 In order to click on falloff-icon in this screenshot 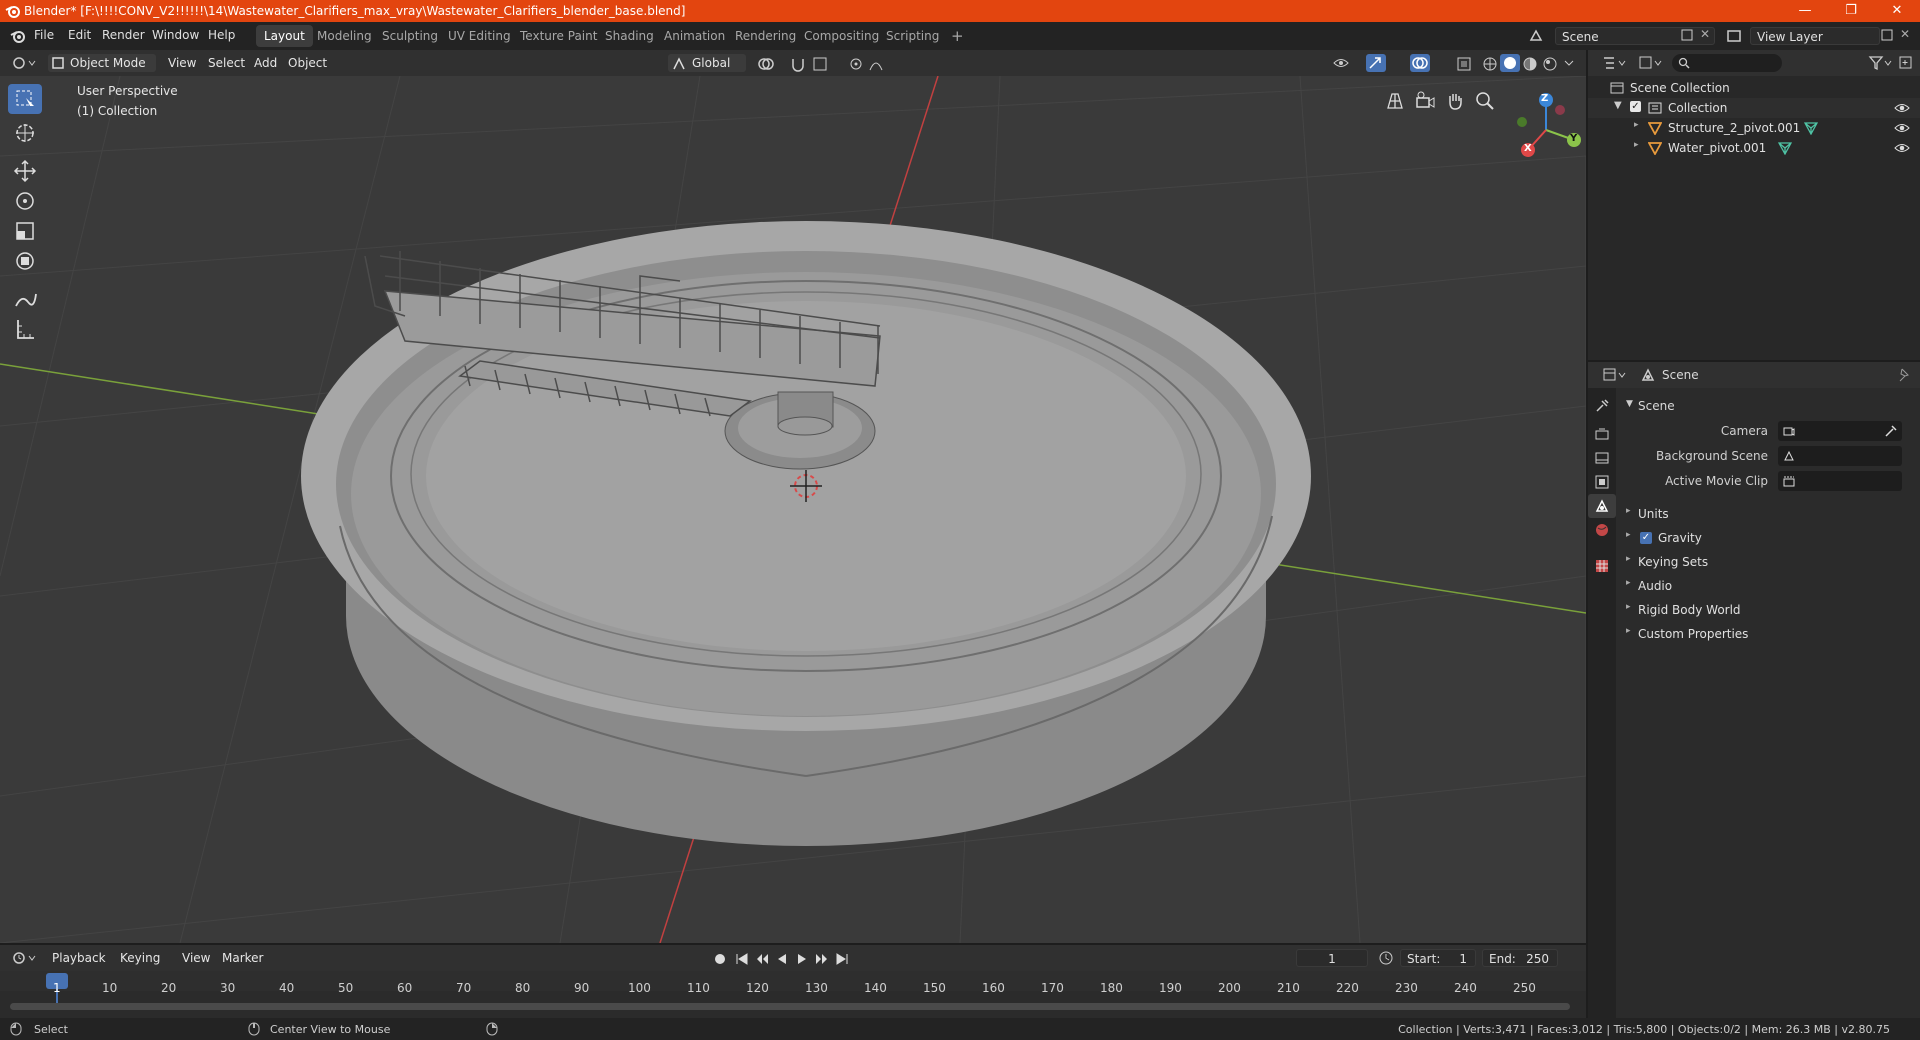, I will do `click(882, 64)`.